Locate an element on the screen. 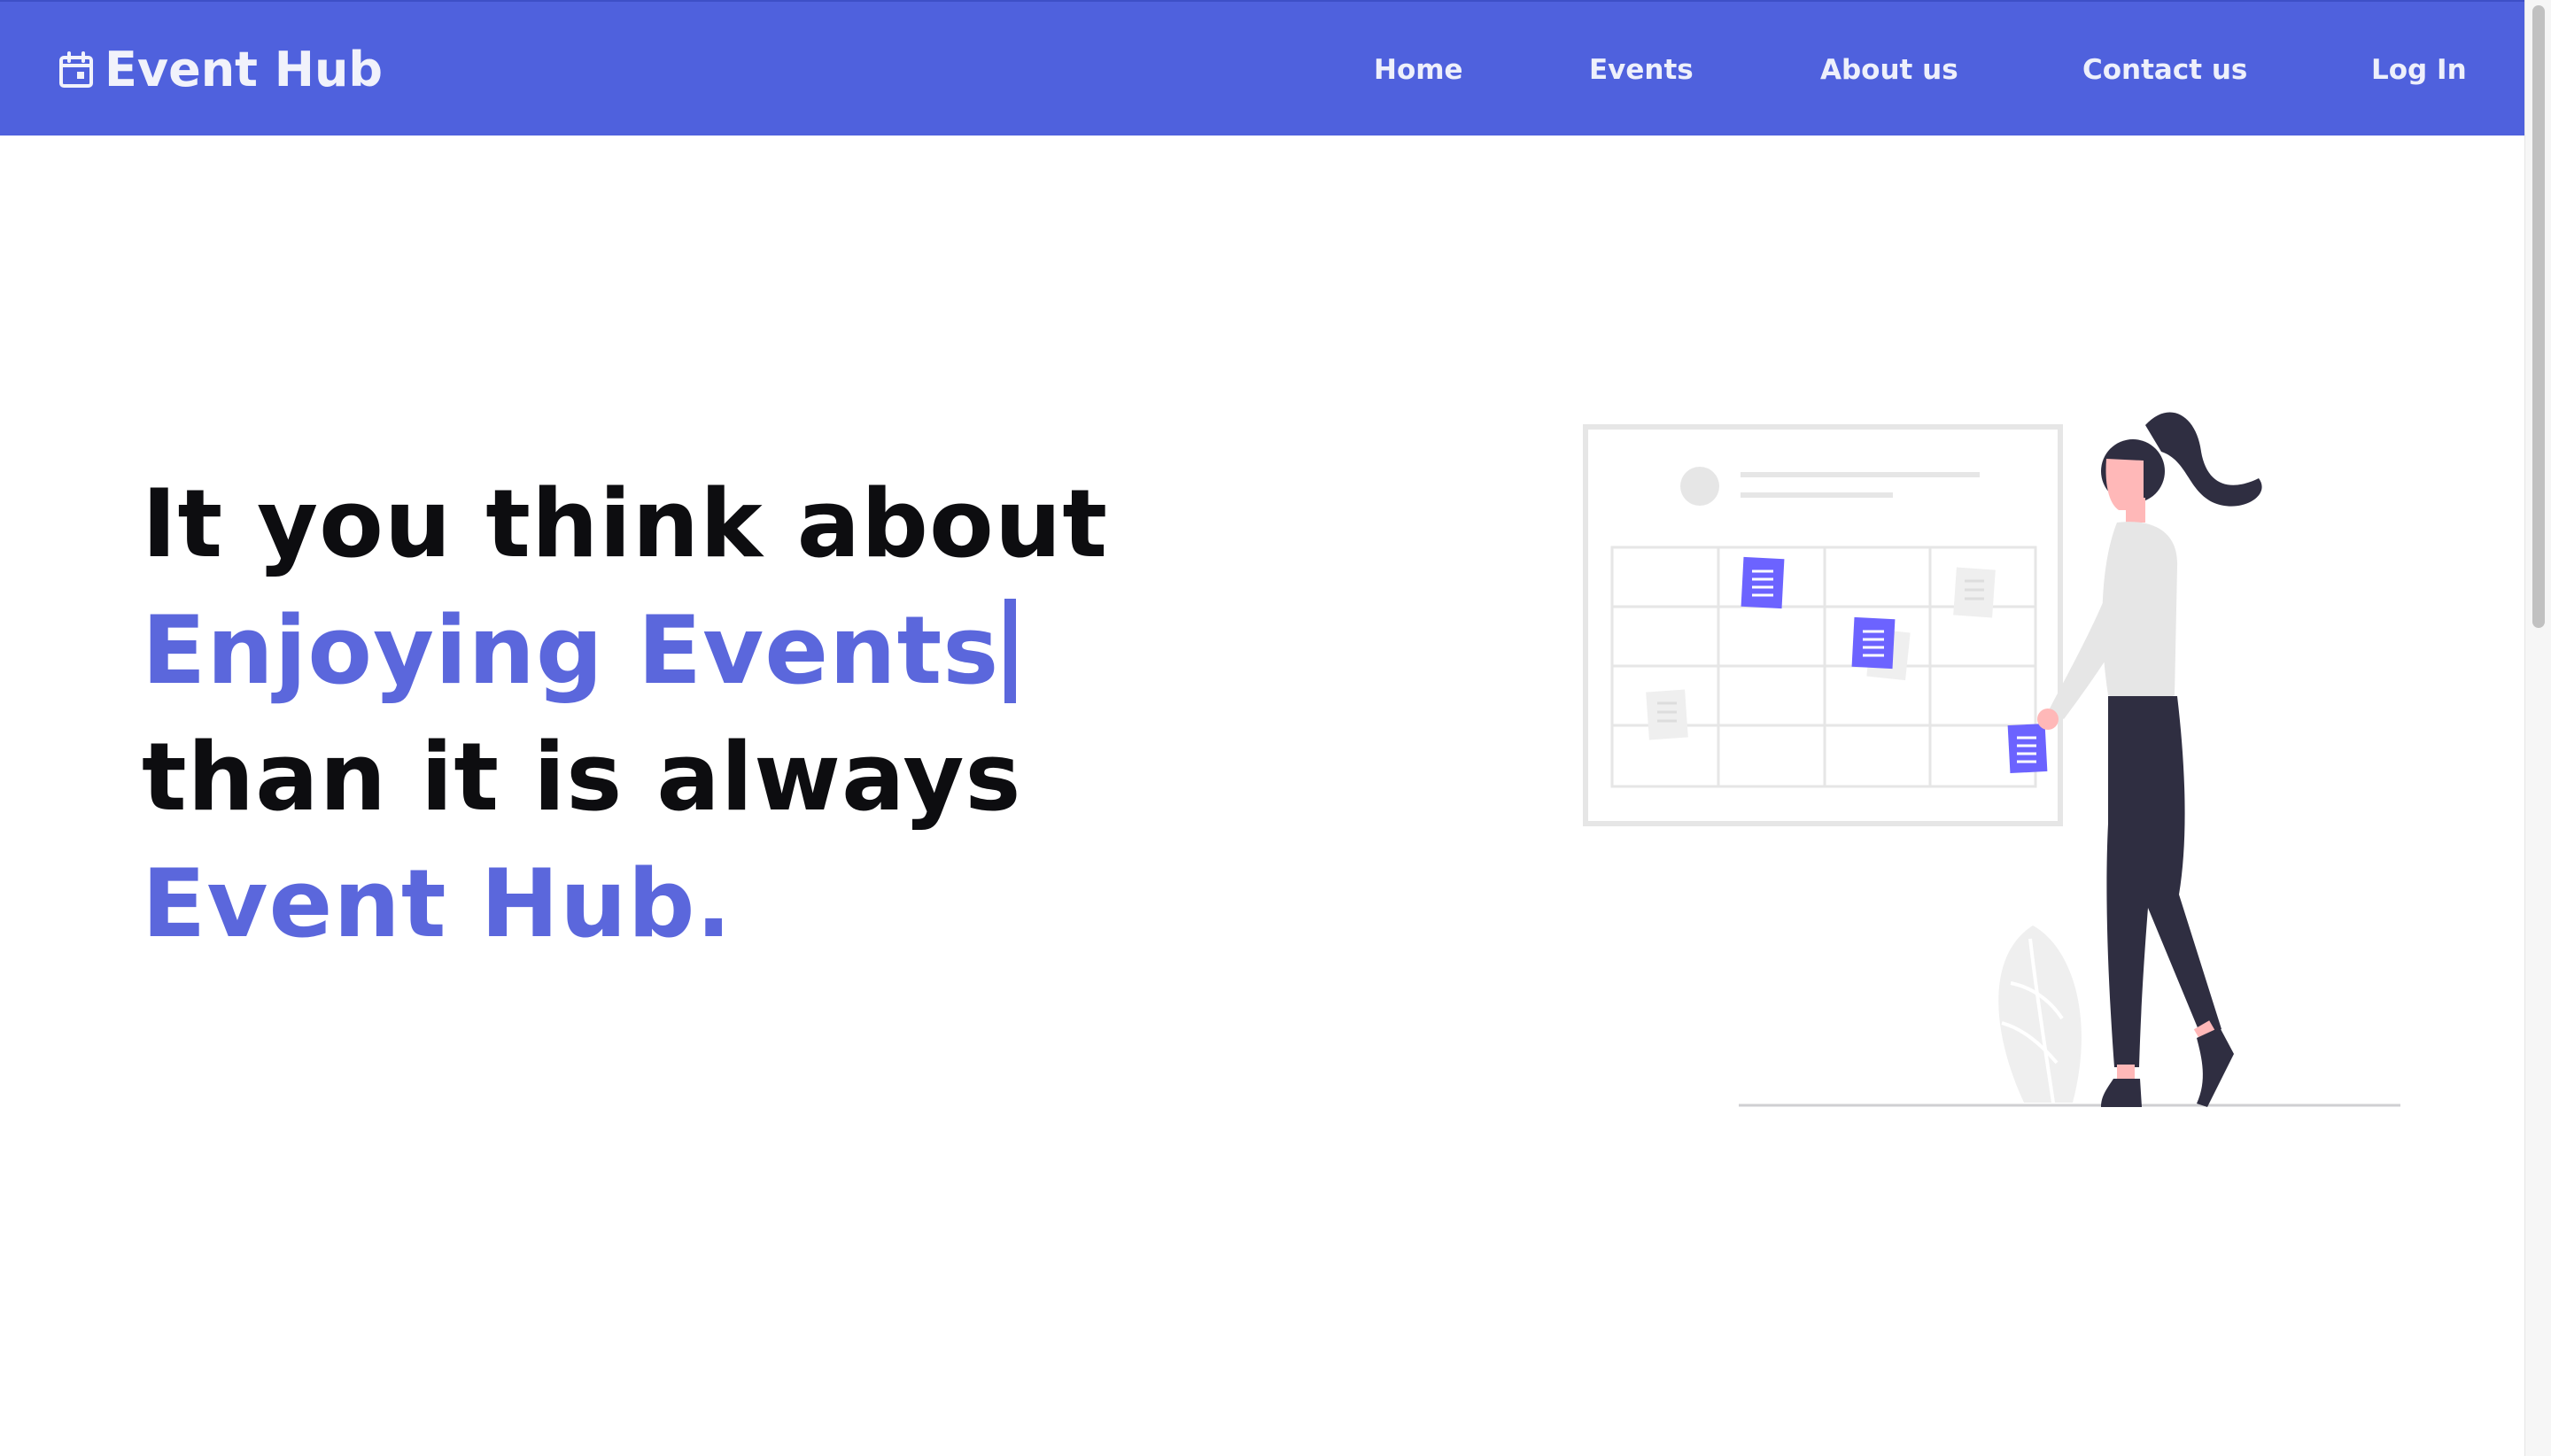 This screenshot has height=1456, width=2551. typed-text: Enjoying Events is located at coordinates (571, 650).